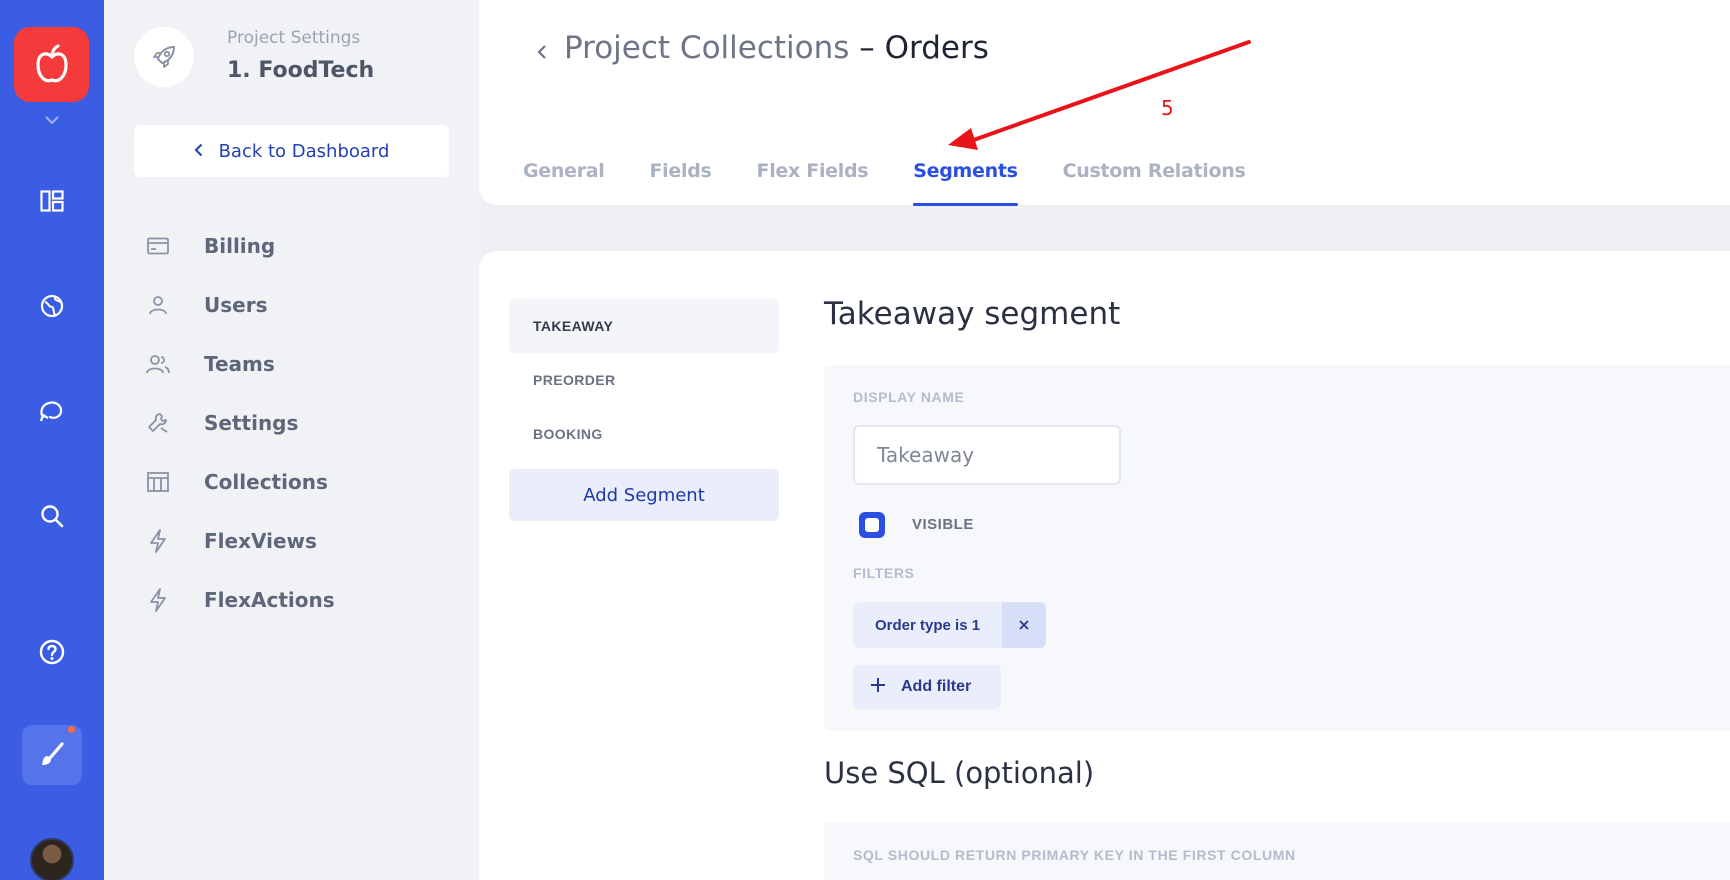 Image resolution: width=1730 pixels, height=880 pixels. I want to click on visible-checkbox, so click(872, 525).